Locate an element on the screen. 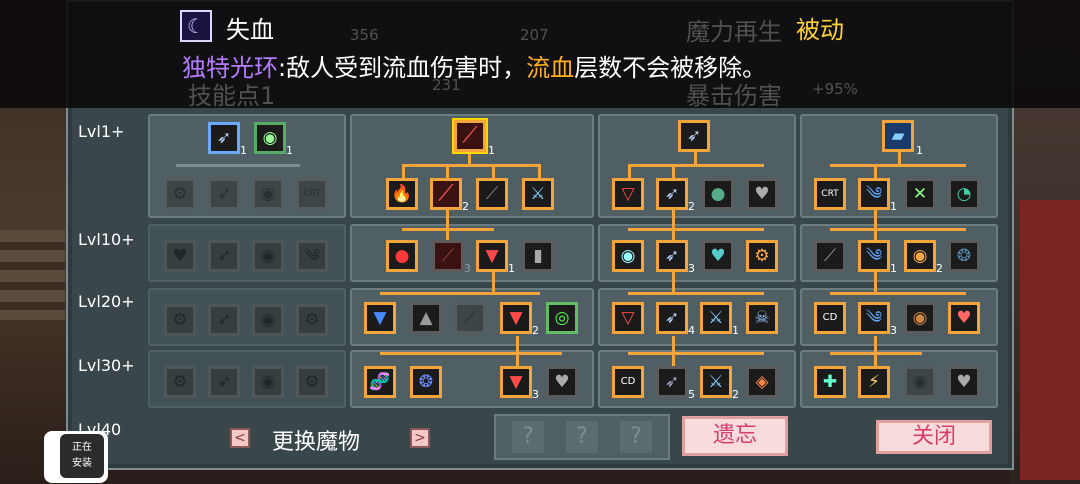  shield-skill-icon: ▮ is located at coordinates (538, 256).